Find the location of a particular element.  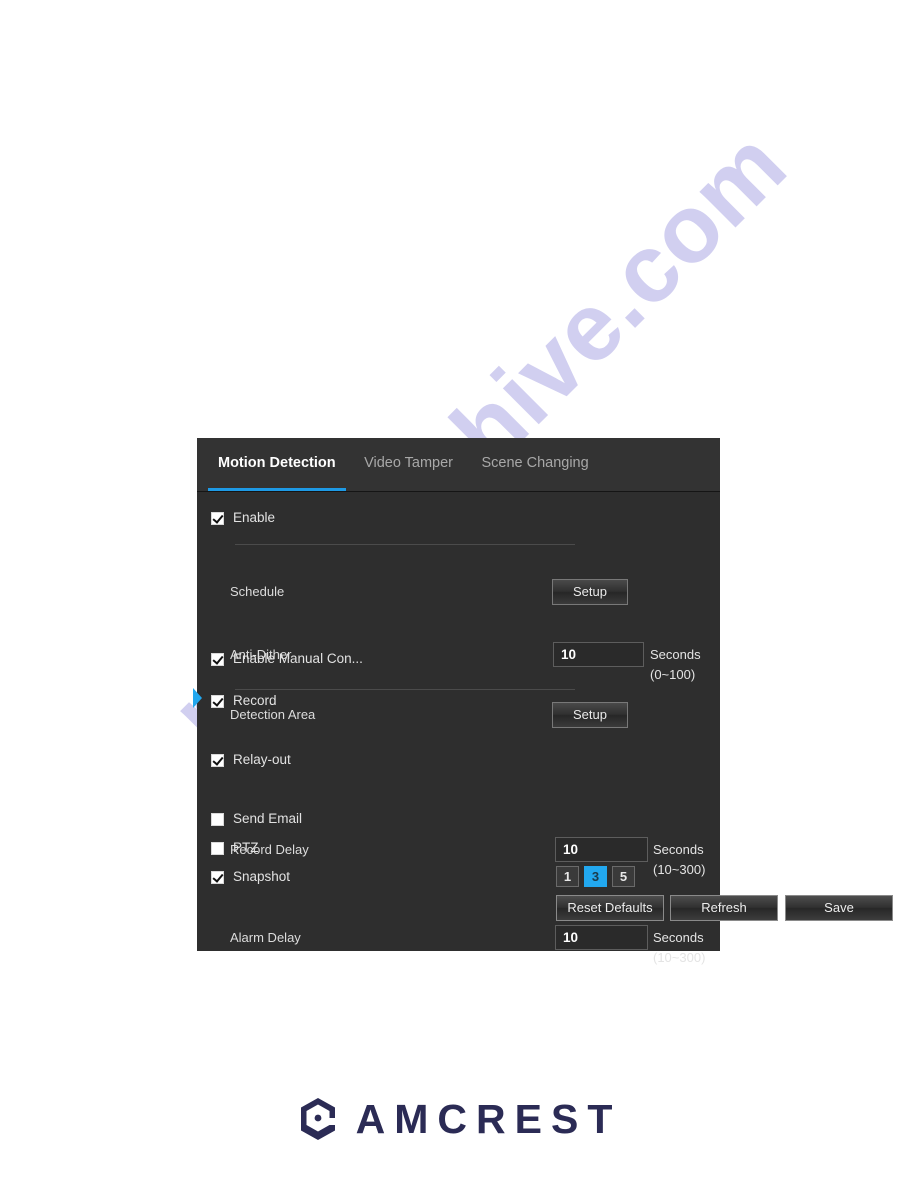

send-email-checkbox is located at coordinates (217, 819).